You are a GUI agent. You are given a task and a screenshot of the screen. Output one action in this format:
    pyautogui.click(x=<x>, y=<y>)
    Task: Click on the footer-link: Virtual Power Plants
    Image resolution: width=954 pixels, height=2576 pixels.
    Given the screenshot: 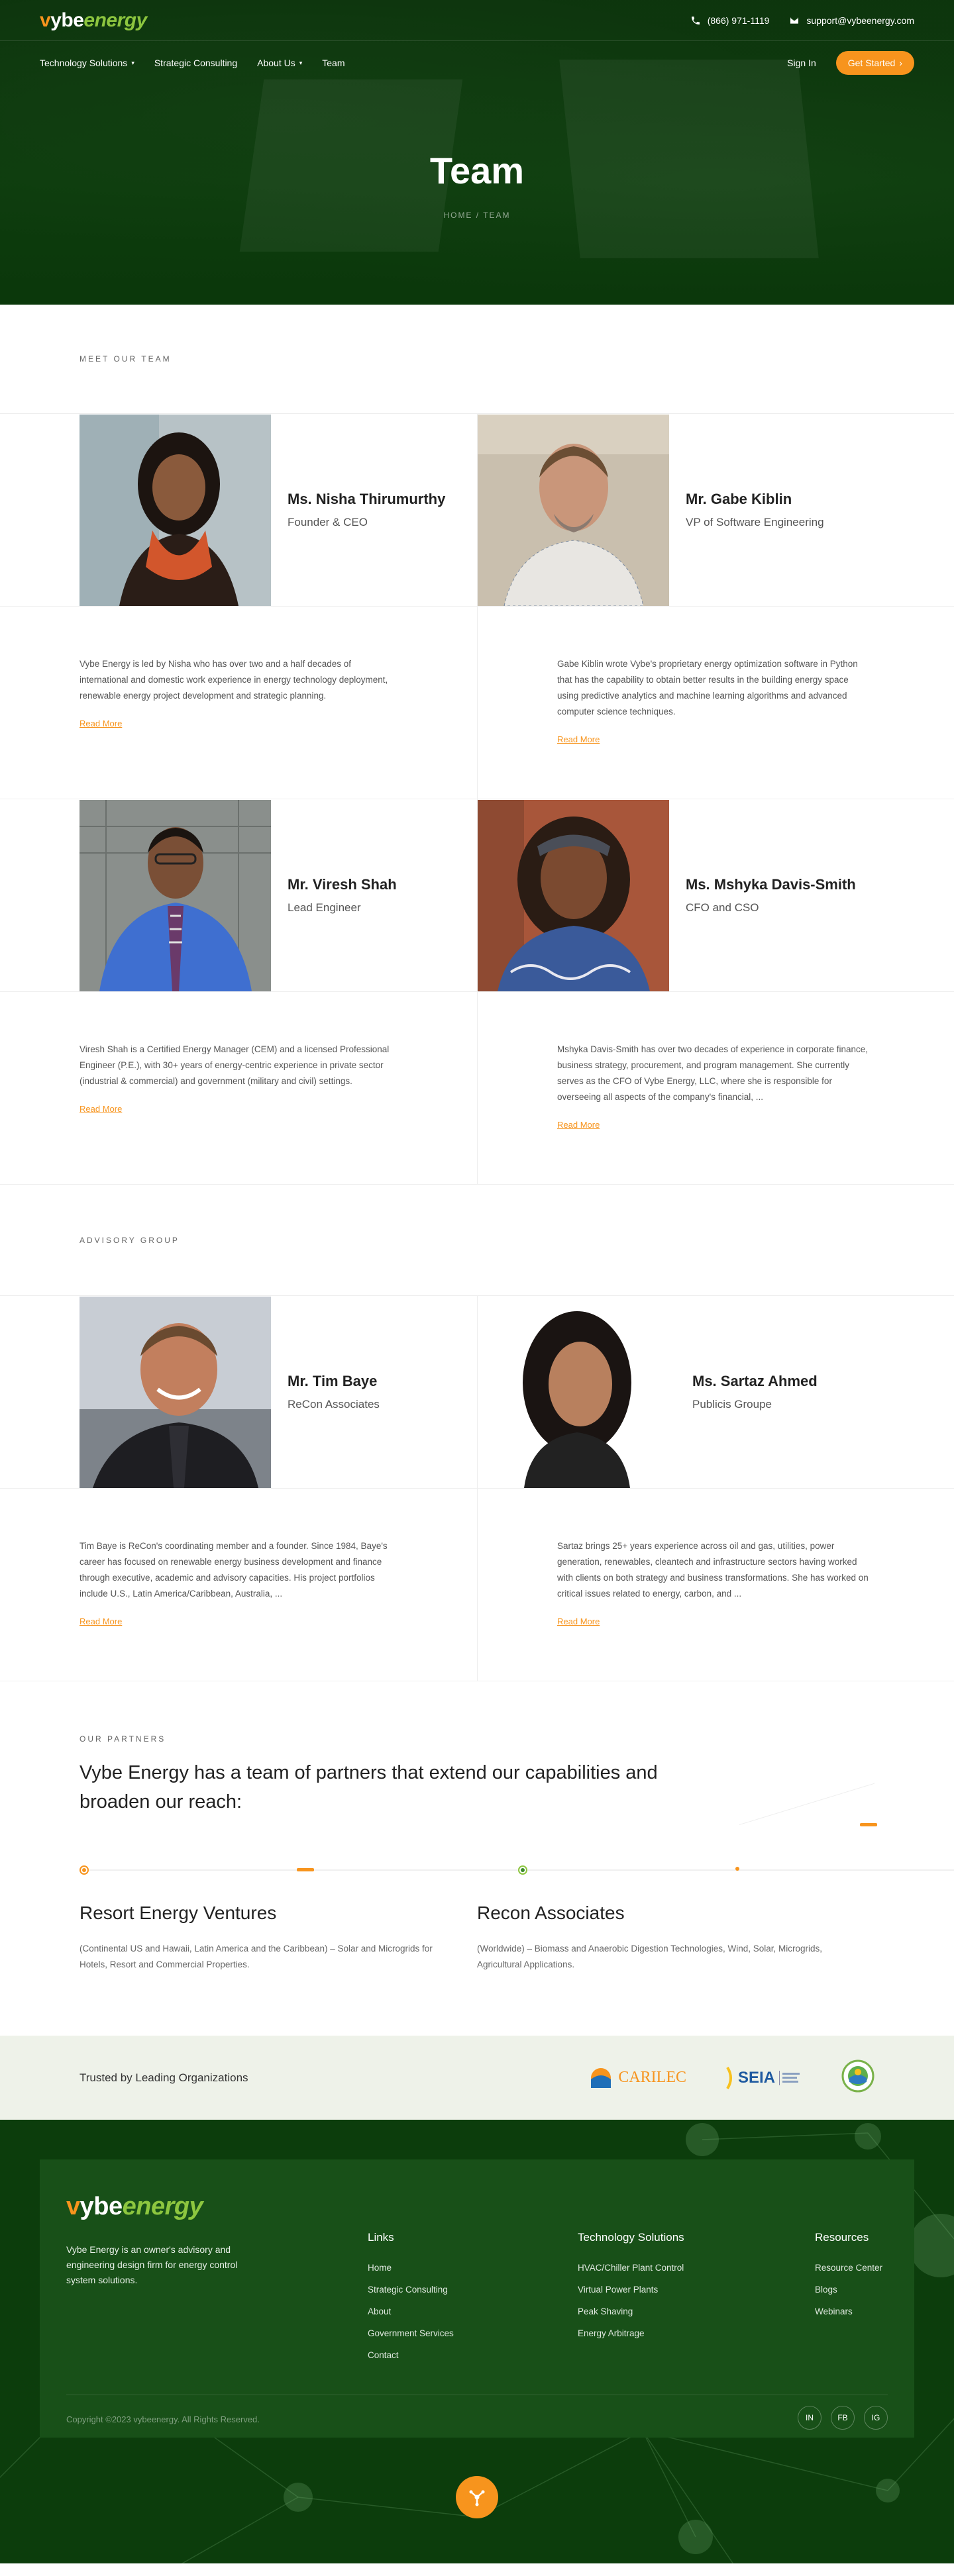 What is the action you would take?
    pyautogui.click(x=631, y=2290)
    